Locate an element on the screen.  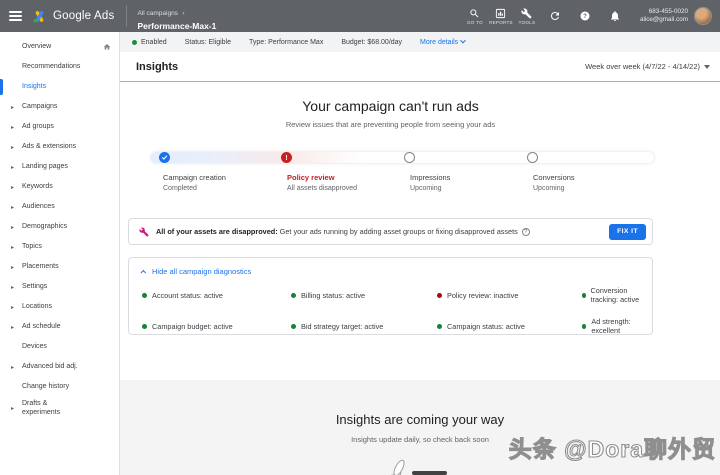
bell-icon is located at coordinates (614, 16).